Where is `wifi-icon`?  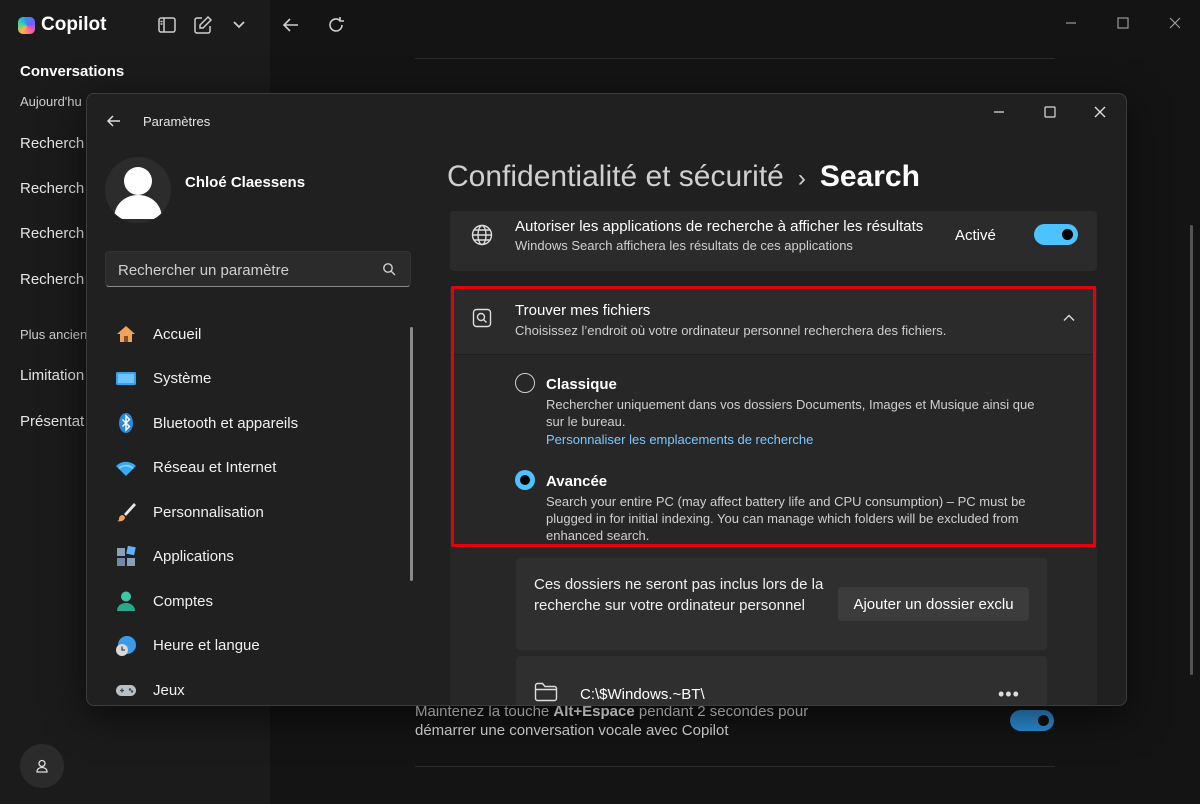
wifi-icon is located at coordinates (126, 468).